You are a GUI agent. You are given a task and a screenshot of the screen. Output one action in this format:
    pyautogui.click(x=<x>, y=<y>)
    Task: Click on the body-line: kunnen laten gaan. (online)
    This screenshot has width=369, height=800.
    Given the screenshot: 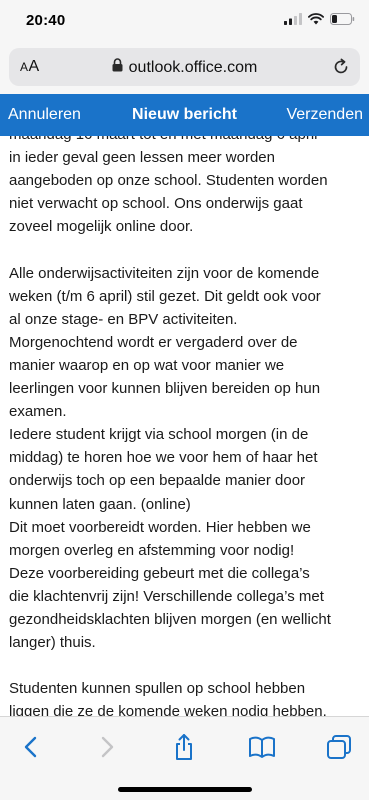 What is the action you would take?
    pyautogui.click(x=100, y=504)
    